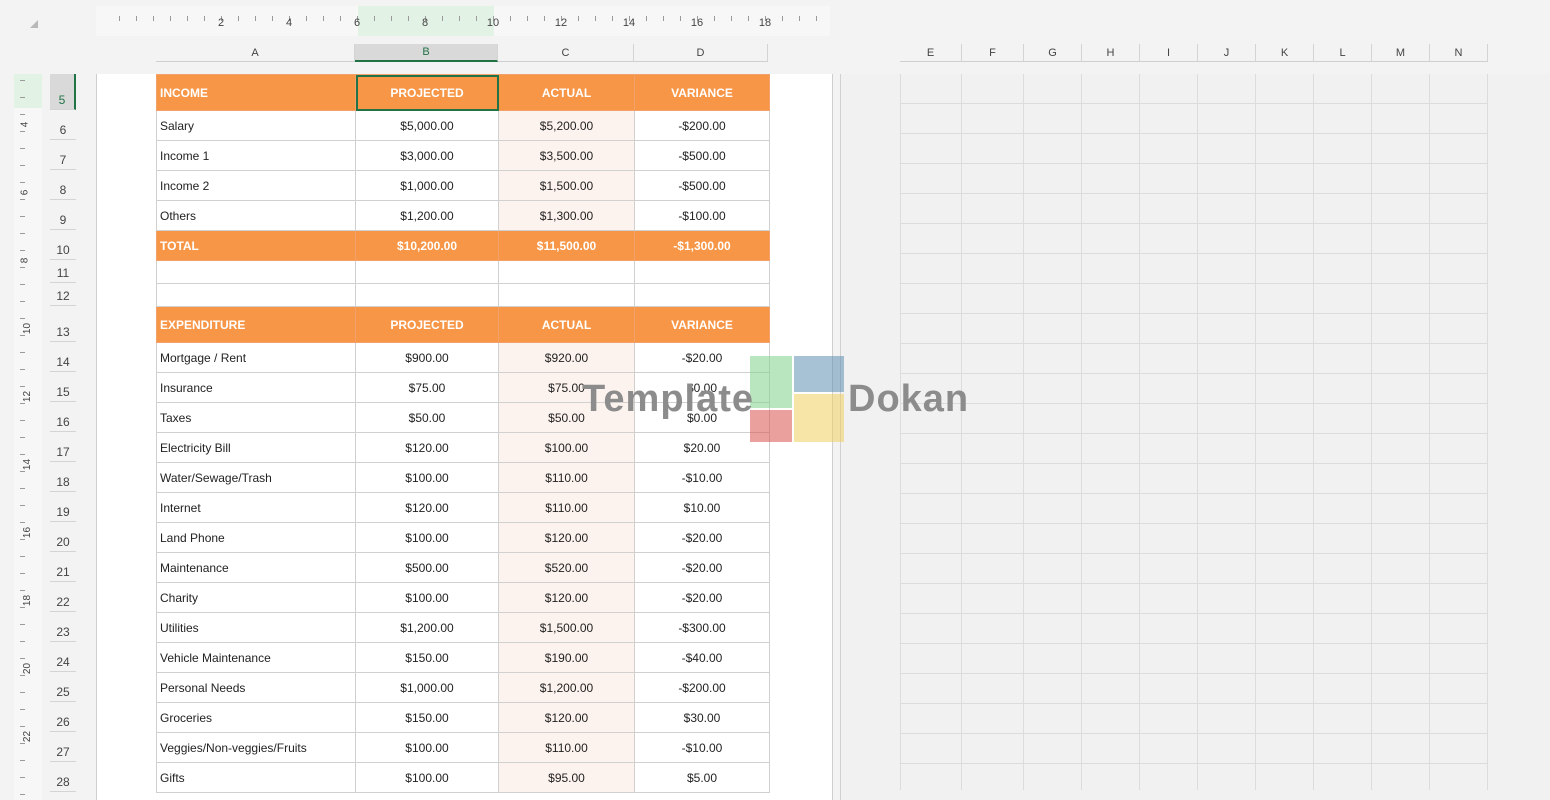 The height and width of the screenshot is (800, 1550). What do you see at coordinates (427, 245) in the screenshot?
I see `total-projected: $10,200.00` at bounding box center [427, 245].